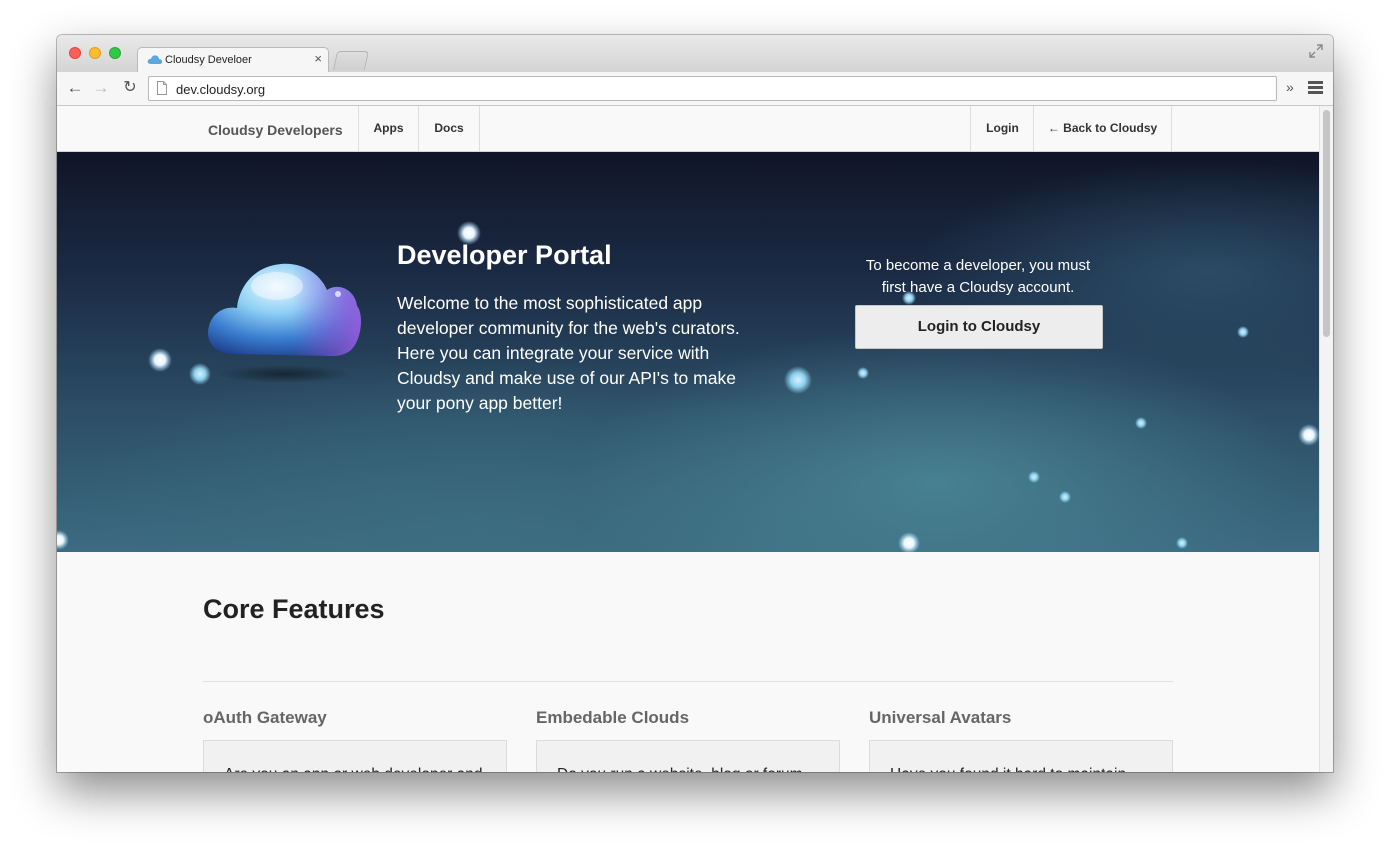 The height and width of the screenshot is (851, 1390). Describe the element at coordinates (688, 681) in the screenshot. I see `section-divider` at that location.